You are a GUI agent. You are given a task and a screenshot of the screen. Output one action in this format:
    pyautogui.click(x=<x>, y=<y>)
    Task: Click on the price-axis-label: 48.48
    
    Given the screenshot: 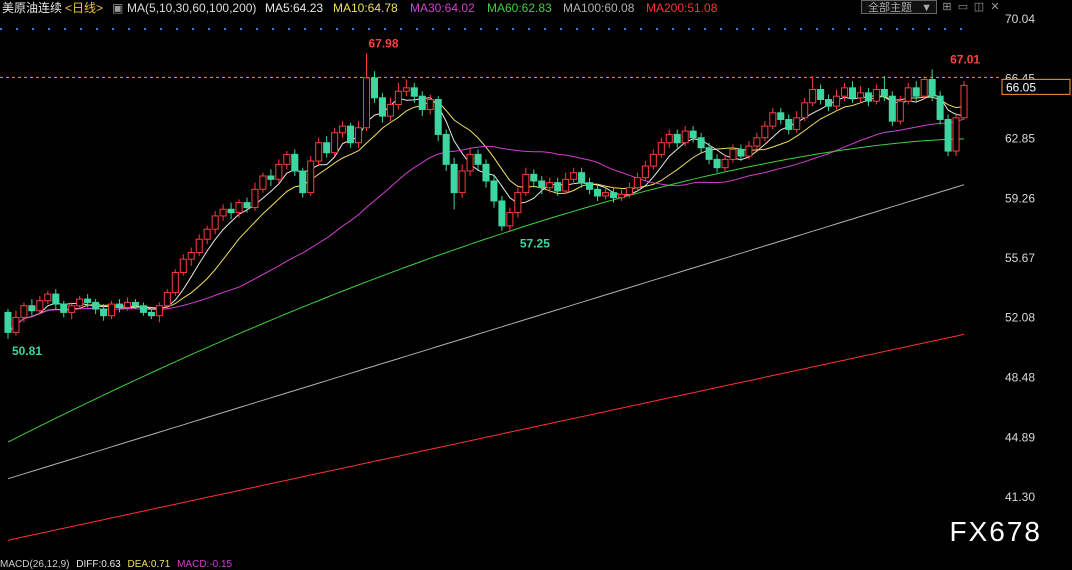 What is the action you would take?
    pyautogui.click(x=1020, y=378)
    